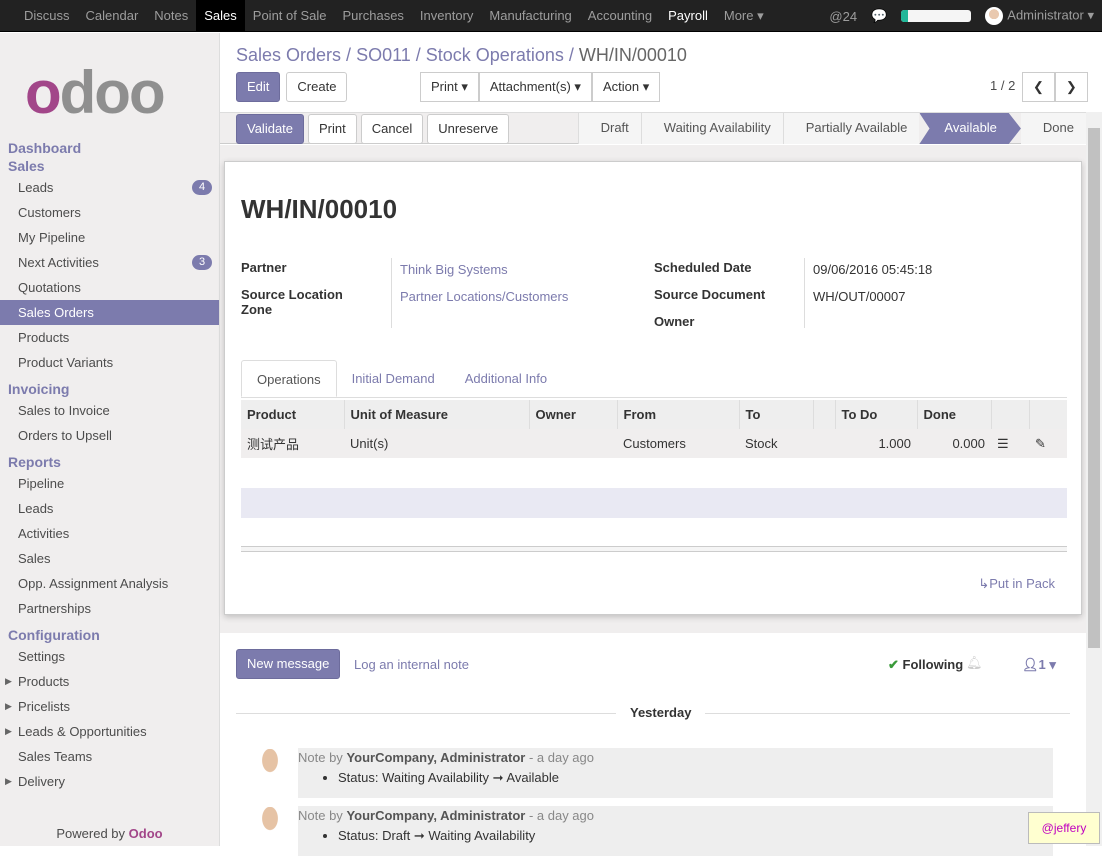 The width and height of the screenshot is (1102, 856). I want to click on sidebar-item-quotations: Quotations, so click(109, 287).